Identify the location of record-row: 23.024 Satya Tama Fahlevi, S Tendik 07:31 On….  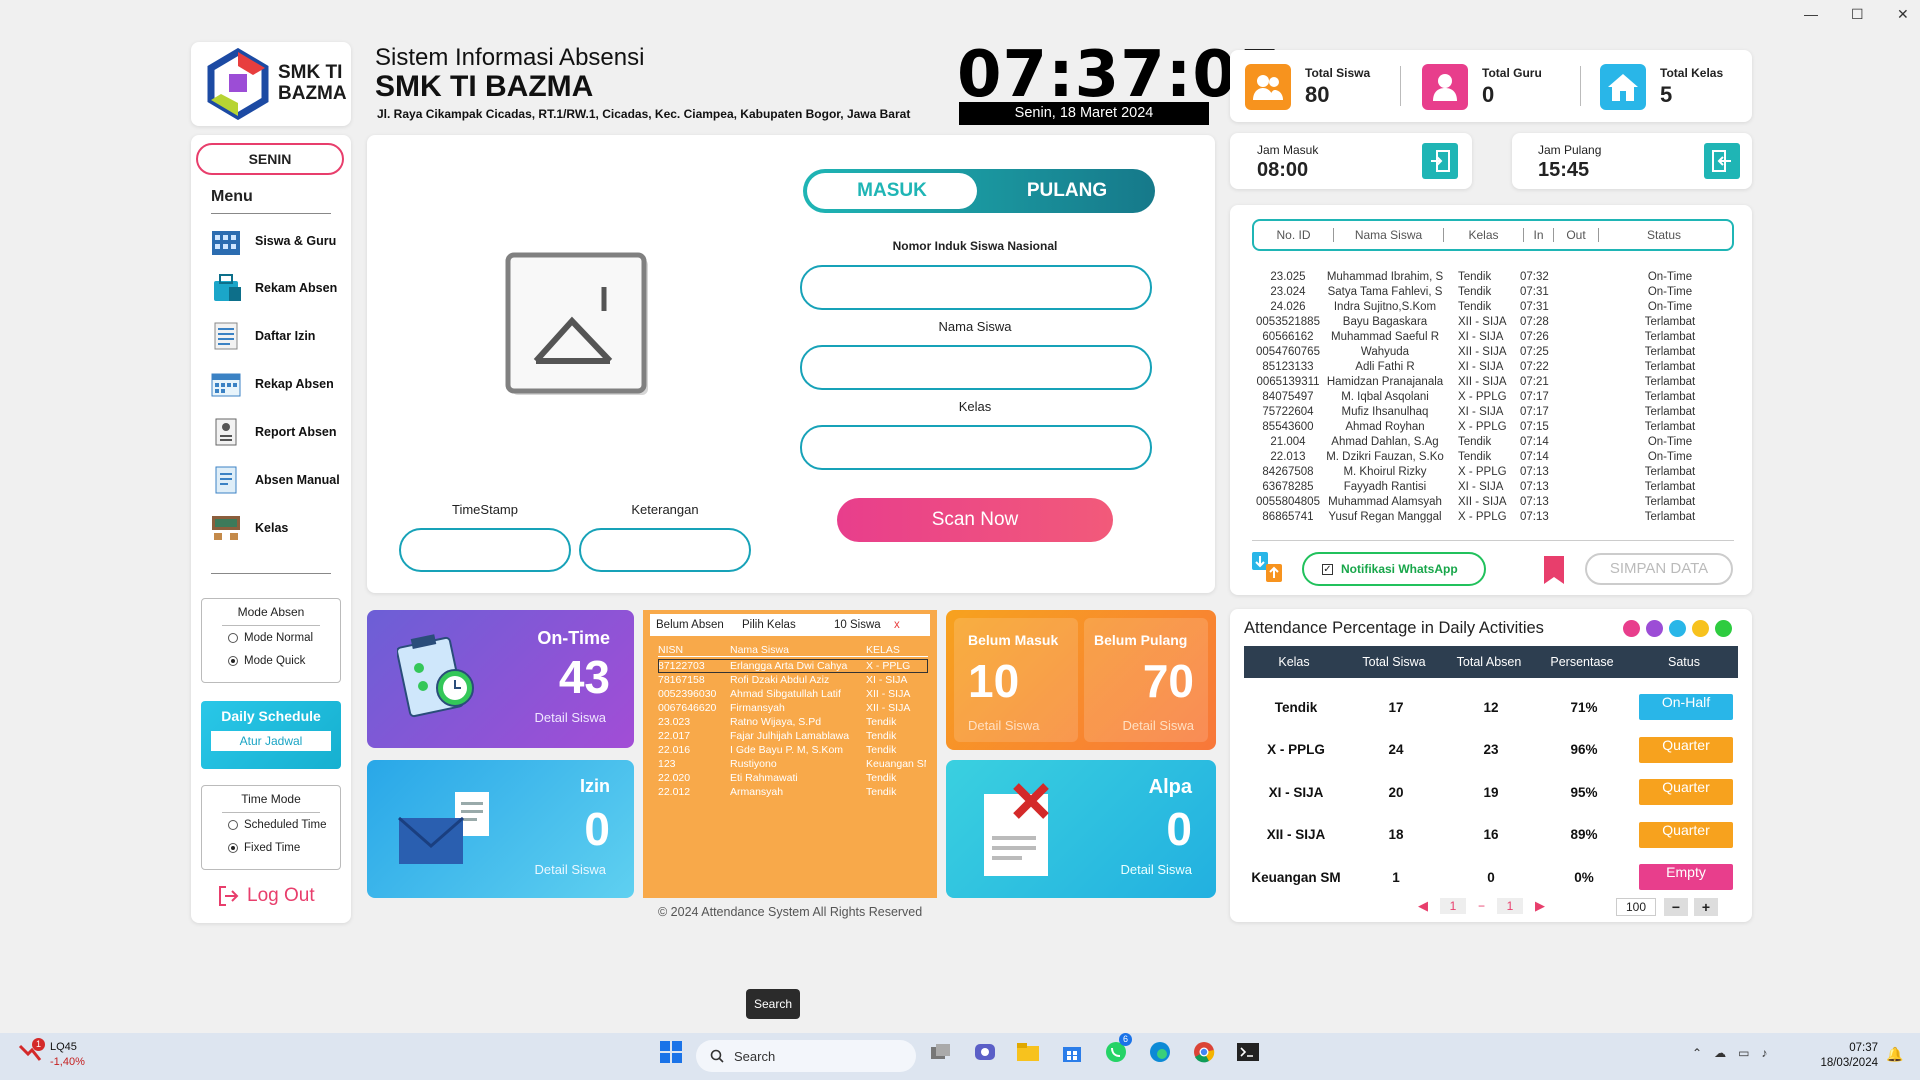
(1494, 292).